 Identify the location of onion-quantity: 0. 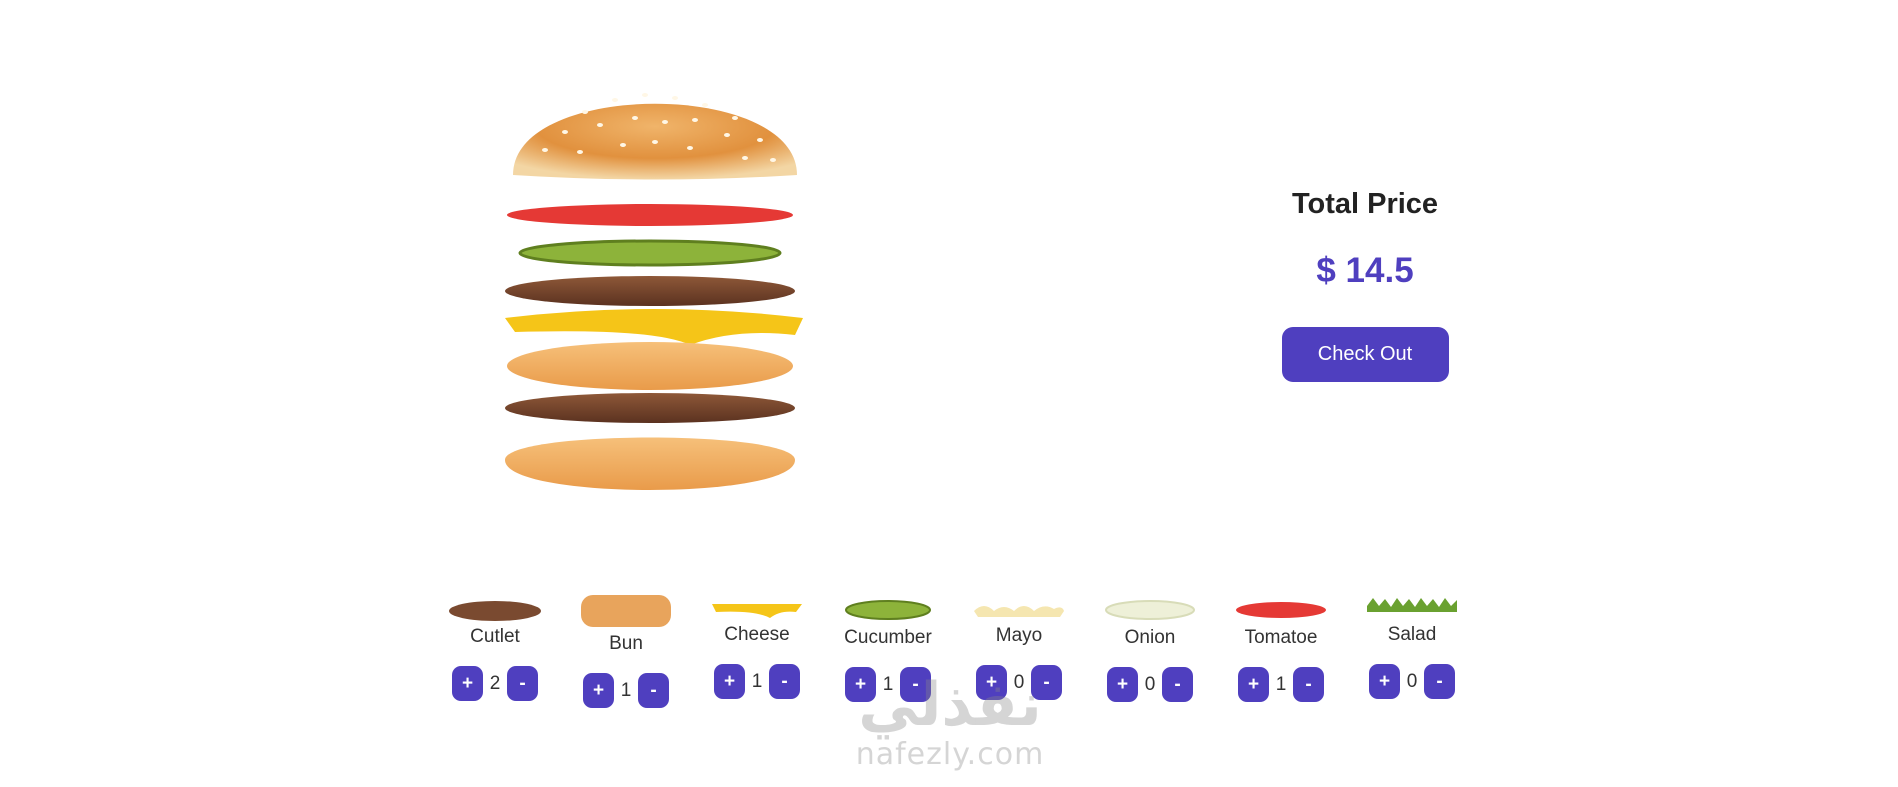
(1150, 684).